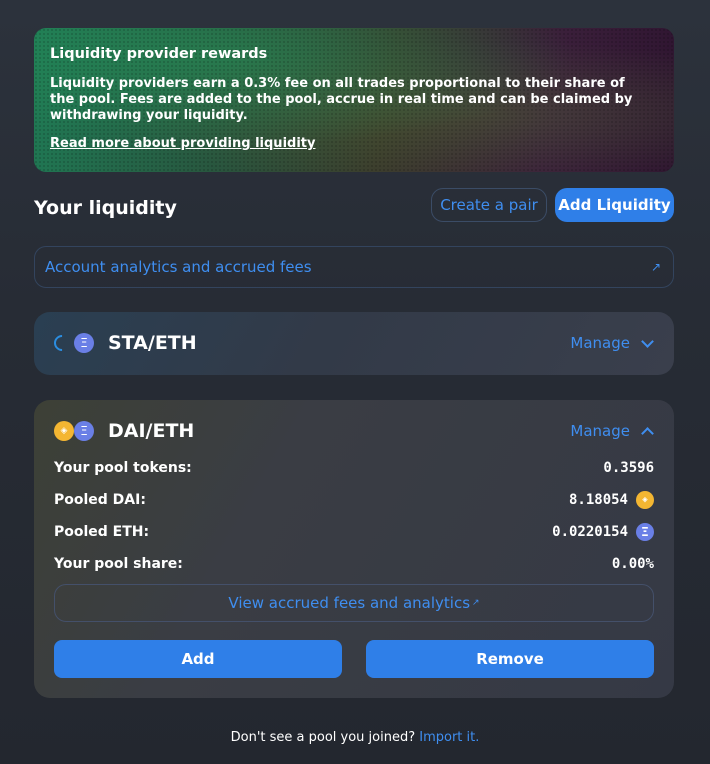 Image resolution: width=710 pixels, height=764 pixels. I want to click on account-analytics-link: Account analytics and accrued fees ↗, so click(354, 267).